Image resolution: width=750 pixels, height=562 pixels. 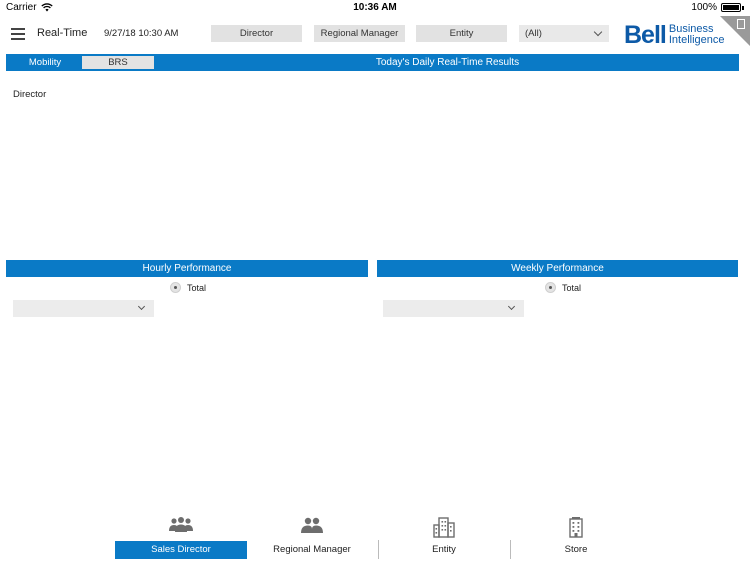 I want to click on hourly-dropdown, so click(x=83, y=308).